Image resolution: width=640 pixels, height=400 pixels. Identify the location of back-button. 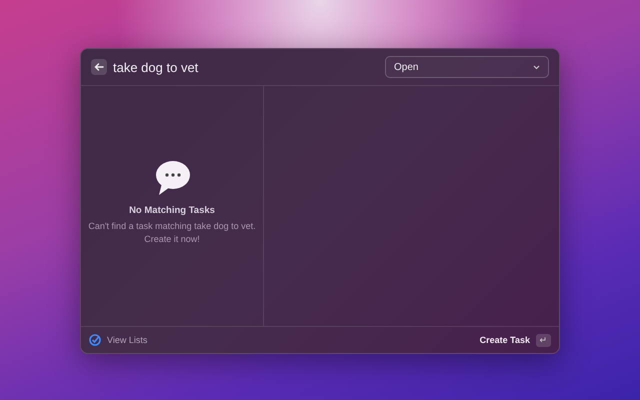
(99, 67).